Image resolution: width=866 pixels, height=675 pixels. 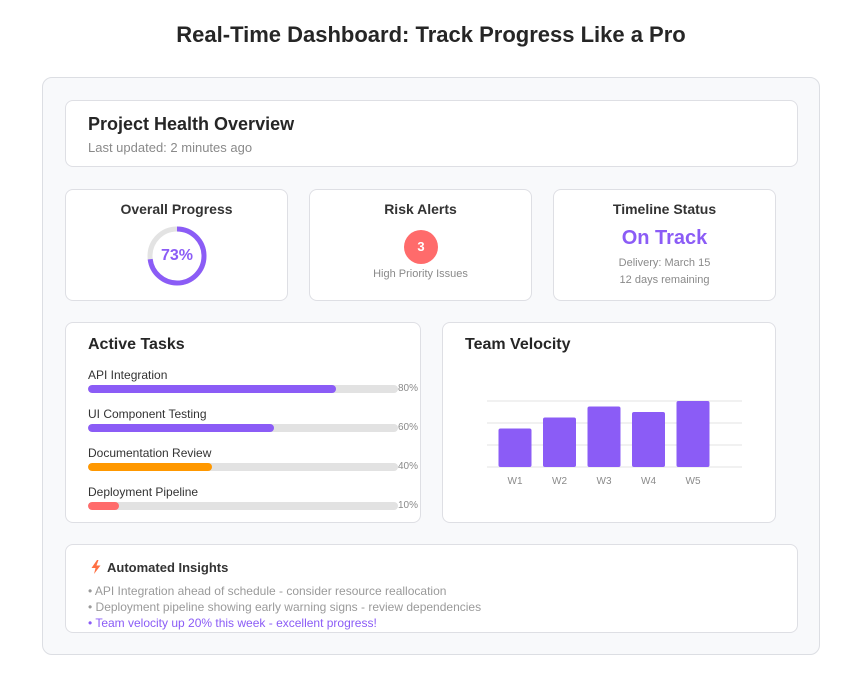 I want to click on delivery-date-text: Delivery: March 15, so click(x=664, y=263).